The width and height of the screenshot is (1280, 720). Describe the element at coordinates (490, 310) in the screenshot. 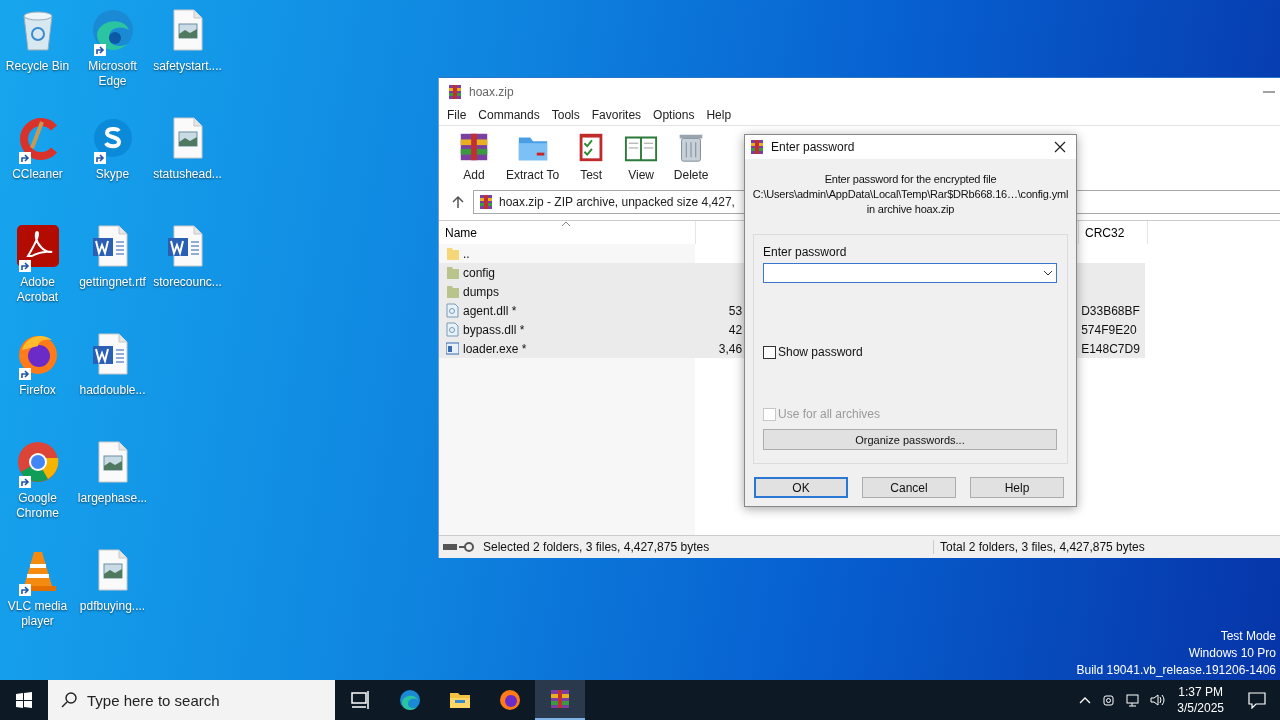

I see `file-name: agent.dll *` at that location.